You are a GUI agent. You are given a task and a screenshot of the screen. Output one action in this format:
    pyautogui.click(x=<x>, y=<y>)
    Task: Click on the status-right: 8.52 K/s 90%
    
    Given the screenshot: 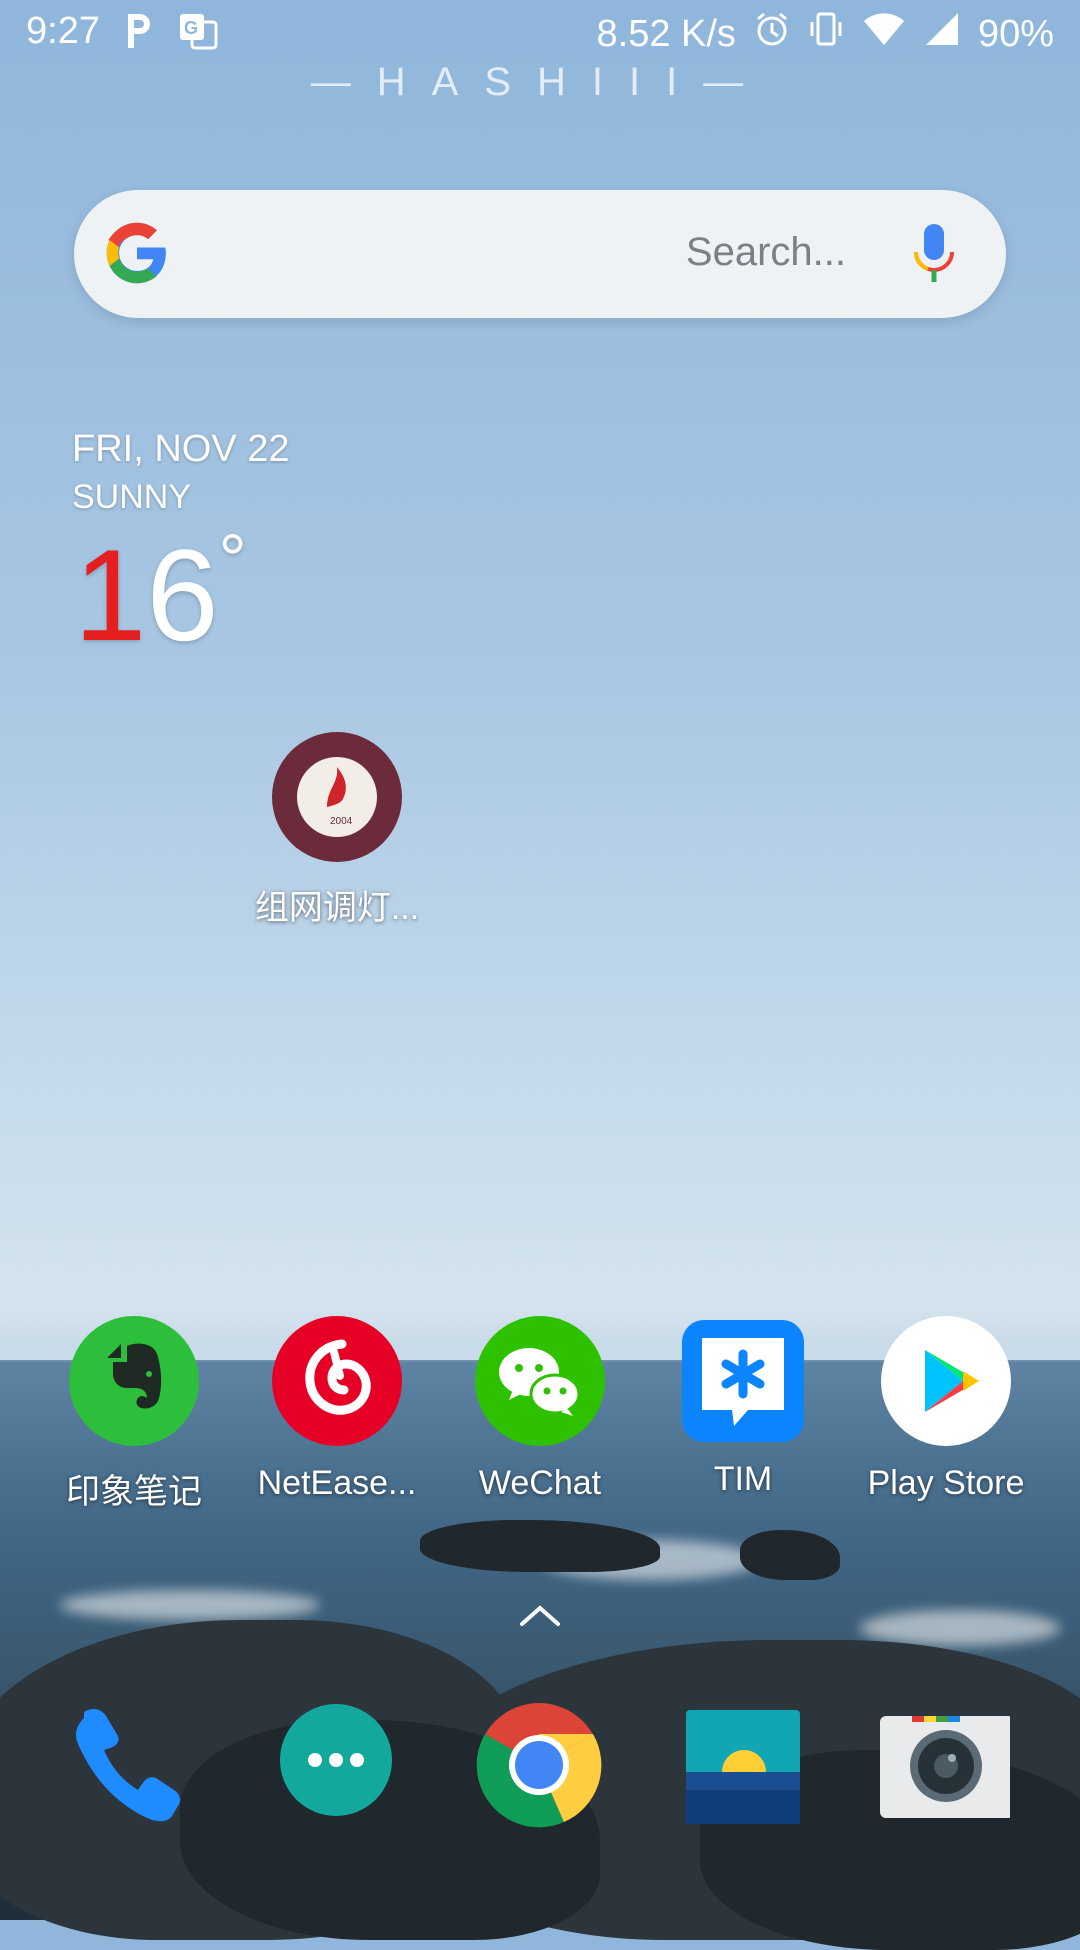 What is the action you would take?
    pyautogui.click(x=825, y=34)
    